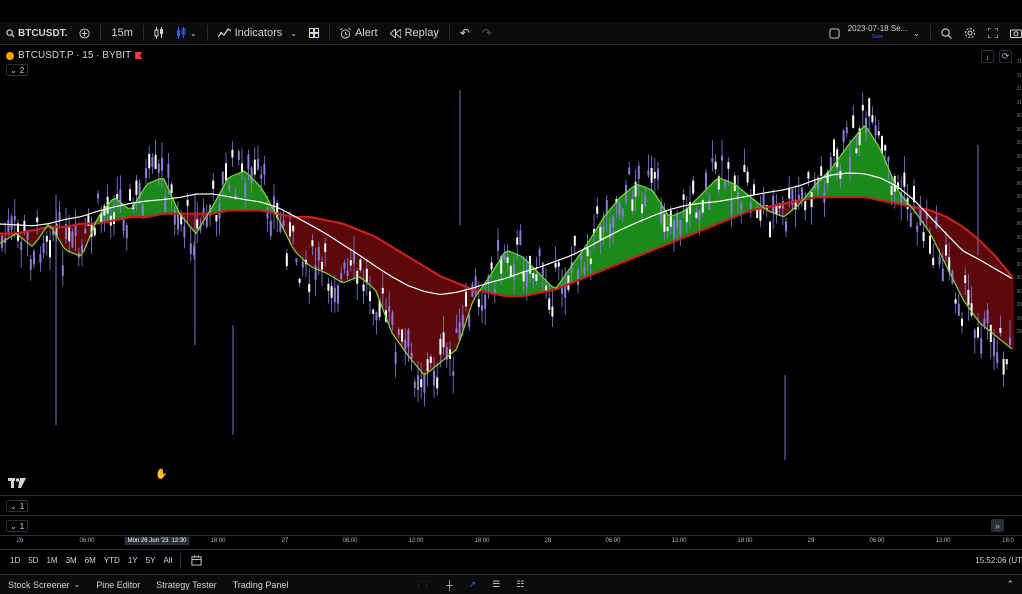  Describe the element at coordinates (422, 584) in the screenshot. I see `drag-handle: ⋮⋮` at that location.